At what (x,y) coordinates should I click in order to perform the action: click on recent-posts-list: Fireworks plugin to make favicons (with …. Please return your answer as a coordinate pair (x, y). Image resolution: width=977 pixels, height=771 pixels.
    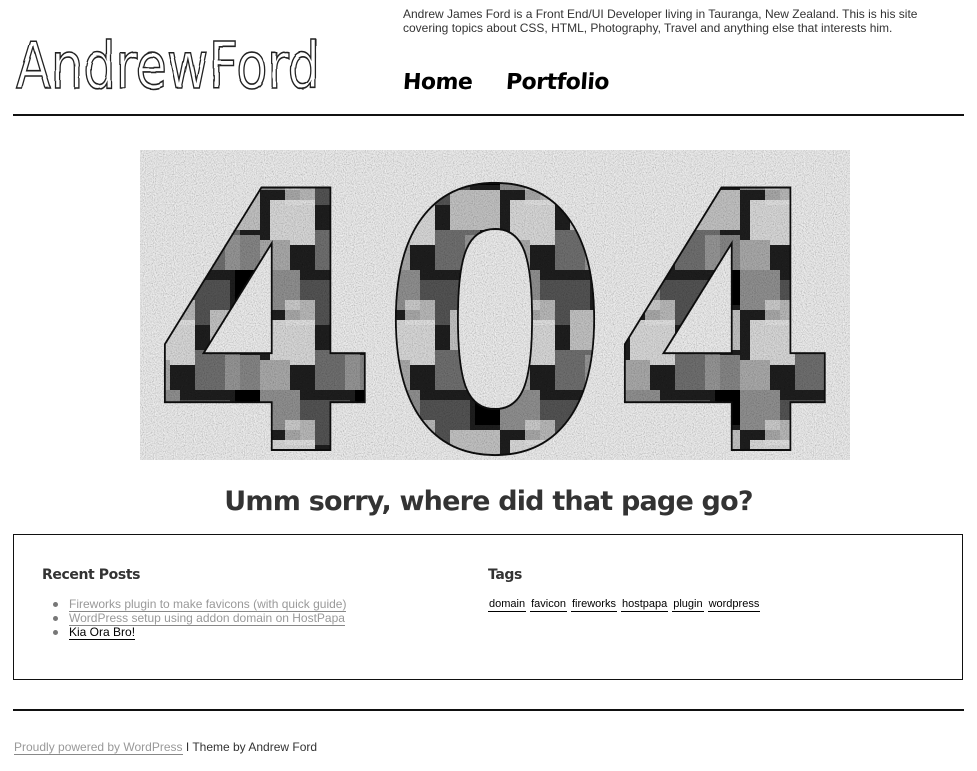
    Looking at the image, I should click on (252, 618).